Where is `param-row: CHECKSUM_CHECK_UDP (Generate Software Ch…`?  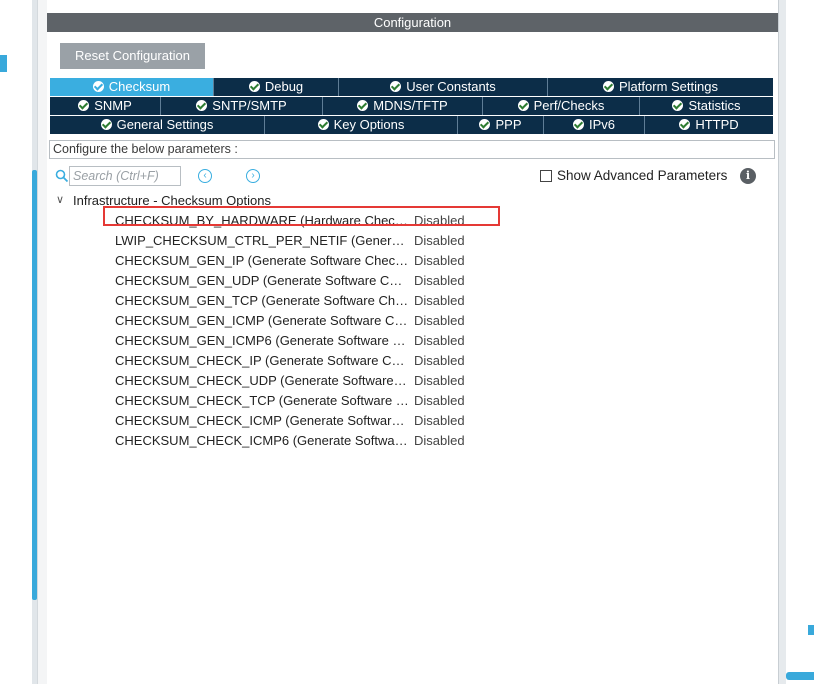
param-row: CHECKSUM_CHECK_UDP (Generate Software Ch… is located at coordinates (295, 381).